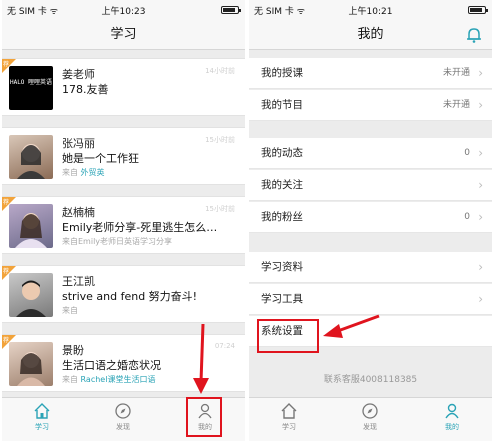 Image resolution: width=493 pixels, height=441 pixels. I want to click on item-name: 姜老师, so click(78, 74).